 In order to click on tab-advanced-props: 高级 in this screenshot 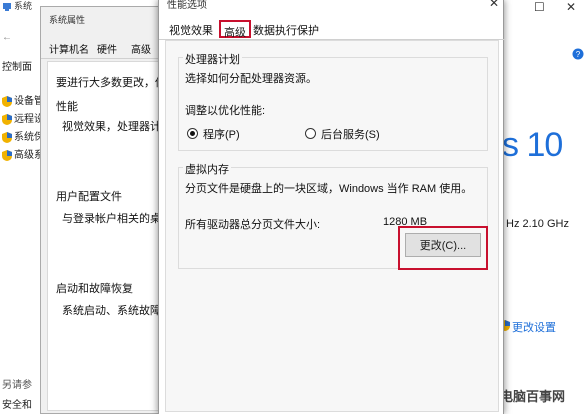, I will do `click(141, 48)`.